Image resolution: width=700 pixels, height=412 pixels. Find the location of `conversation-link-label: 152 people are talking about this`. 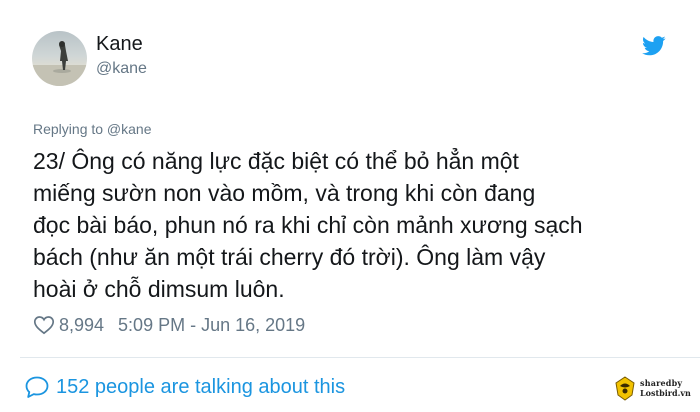

conversation-link-label: 152 people are talking about this is located at coordinates (201, 386).